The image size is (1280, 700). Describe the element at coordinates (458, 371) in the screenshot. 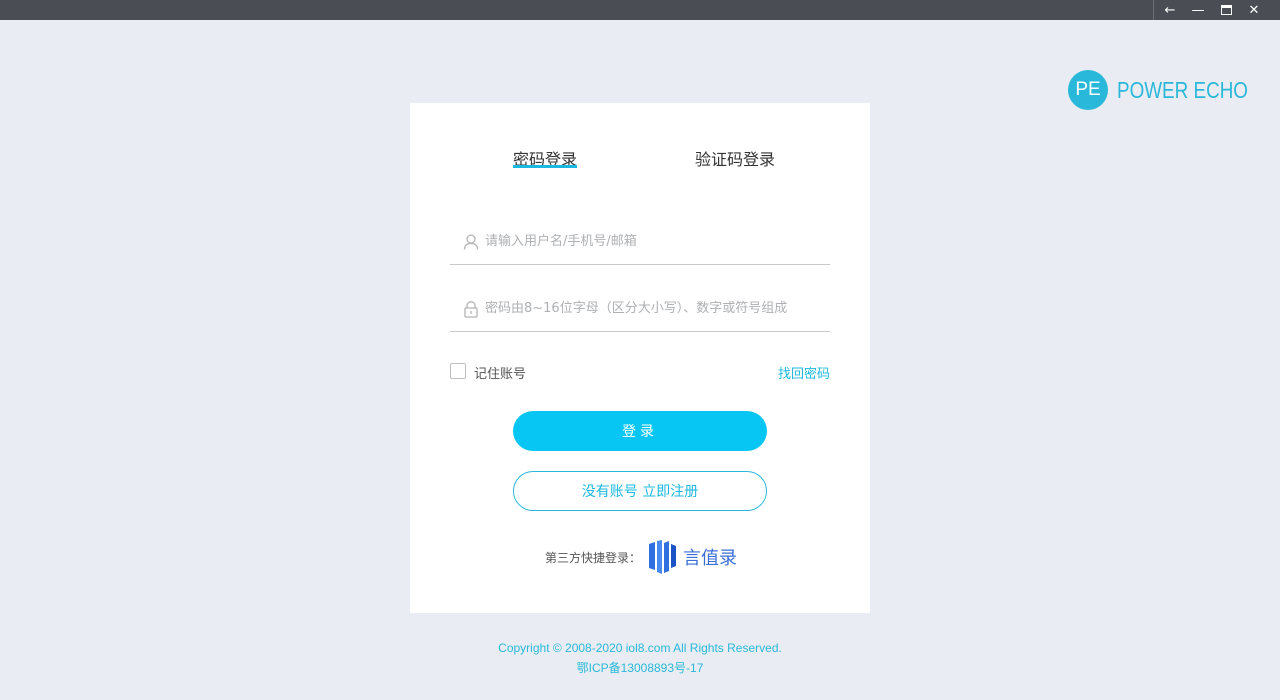

I see `remember-checkbox` at that location.